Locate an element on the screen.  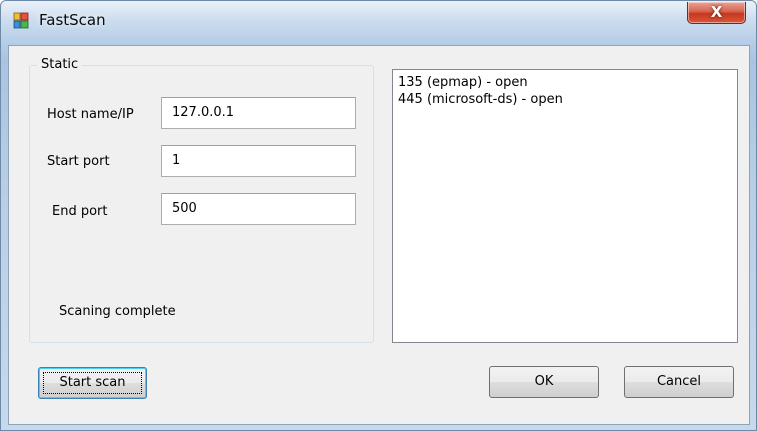
static-group-legend: Static is located at coordinates (60, 64).